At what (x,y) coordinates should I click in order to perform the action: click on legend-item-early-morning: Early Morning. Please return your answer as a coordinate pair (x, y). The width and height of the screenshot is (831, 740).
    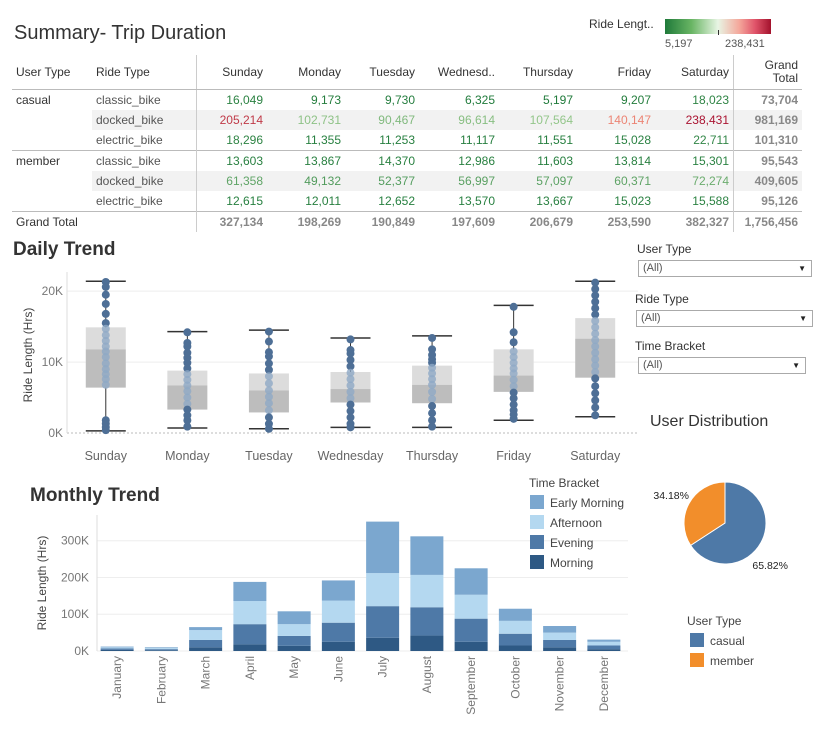
    Looking at the image, I should click on (577, 502).